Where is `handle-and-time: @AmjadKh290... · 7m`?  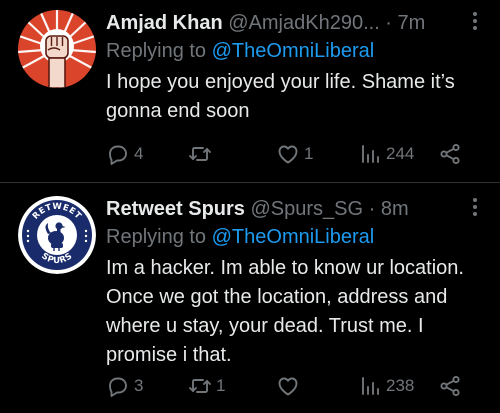 handle-and-time: @AmjadKh290... · 7m is located at coordinates (326, 23).